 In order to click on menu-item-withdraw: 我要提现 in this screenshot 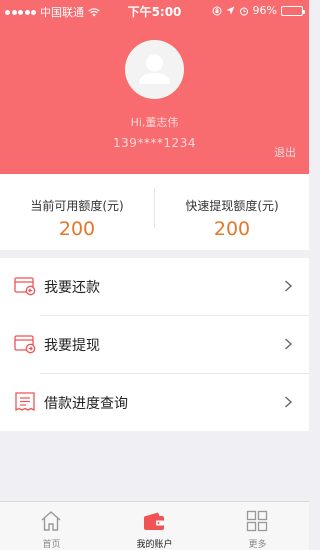, I will do `click(154, 344)`.